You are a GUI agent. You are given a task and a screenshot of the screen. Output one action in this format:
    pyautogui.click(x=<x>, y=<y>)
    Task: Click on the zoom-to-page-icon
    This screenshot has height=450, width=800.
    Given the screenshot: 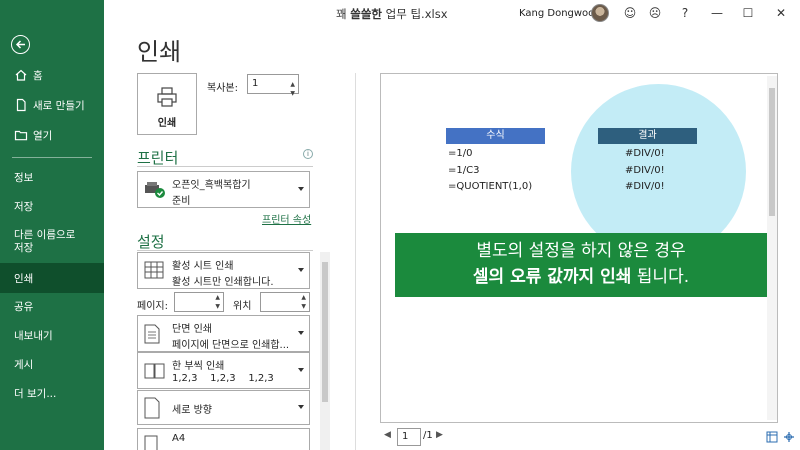 What is the action you would take?
    pyautogui.click(x=789, y=437)
    